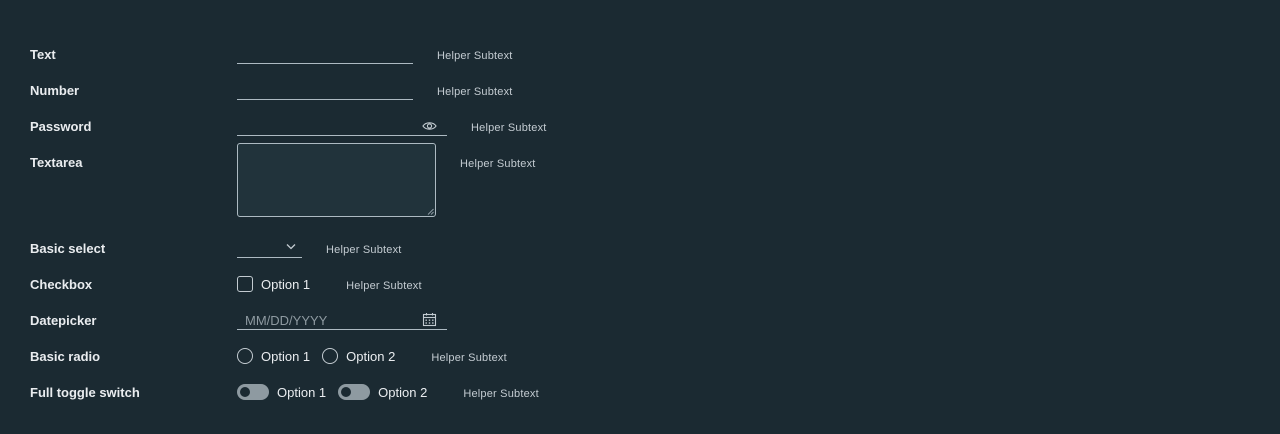  What do you see at coordinates (216, 255) in the screenshot?
I see `select-row: Basic select Helper Subtext` at bounding box center [216, 255].